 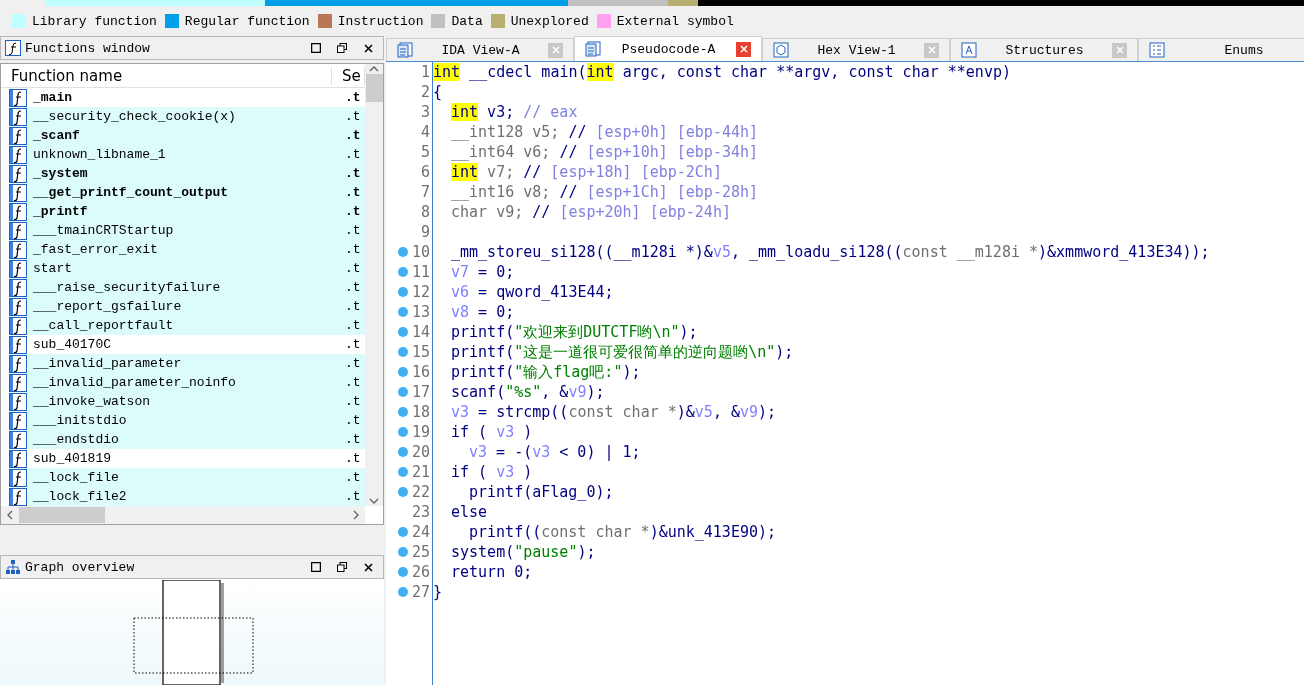 What do you see at coordinates (1221, 49) in the screenshot?
I see `tab: Enums` at bounding box center [1221, 49].